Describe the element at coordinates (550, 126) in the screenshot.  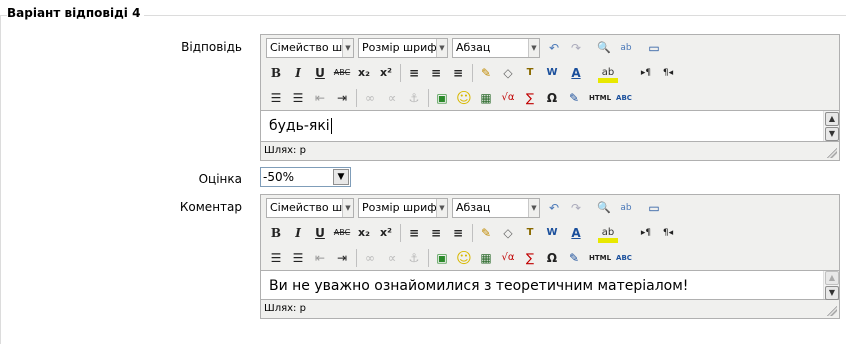
I see `answer-text-area: будь-які ▲ ▼` at that location.